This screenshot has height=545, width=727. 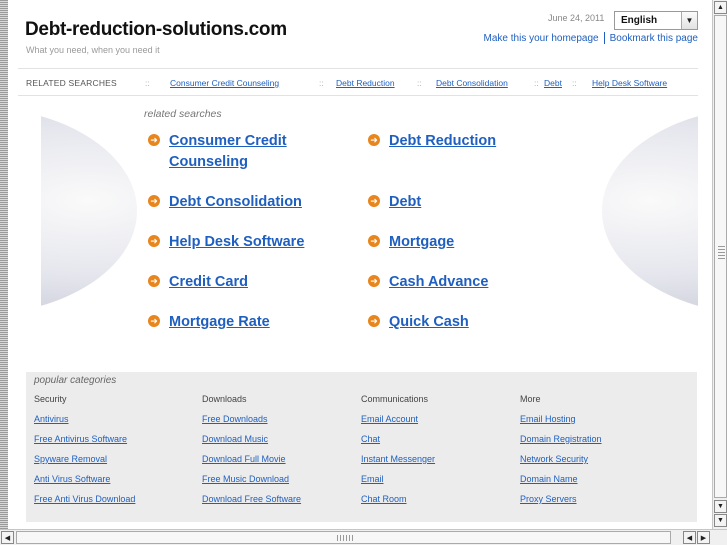 What do you see at coordinates (156, 29) in the screenshot?
I see `site-title: Debt-reduction-solutions.com` at bounding box center [156, 29].